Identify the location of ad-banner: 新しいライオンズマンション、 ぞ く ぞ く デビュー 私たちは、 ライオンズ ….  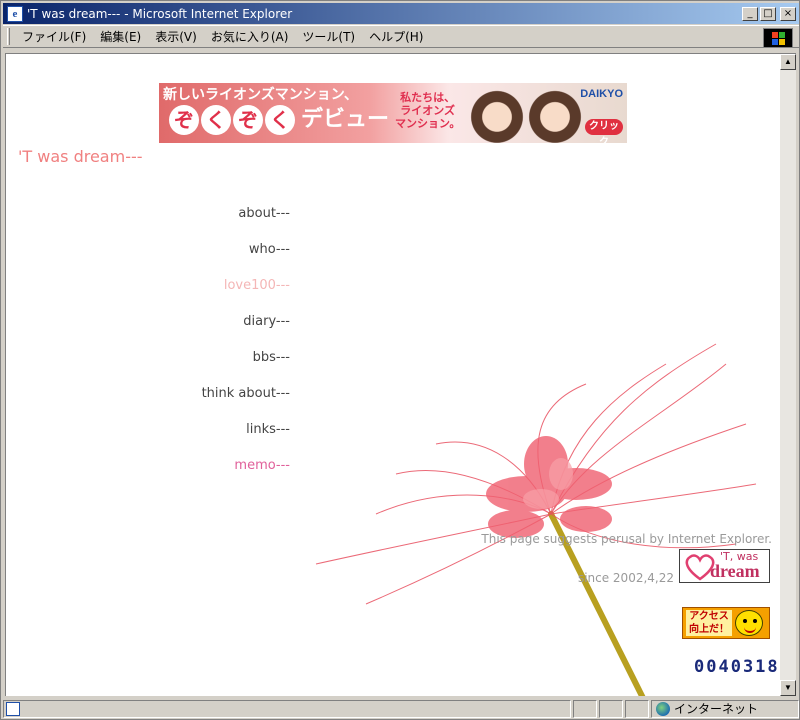
(393, 113).